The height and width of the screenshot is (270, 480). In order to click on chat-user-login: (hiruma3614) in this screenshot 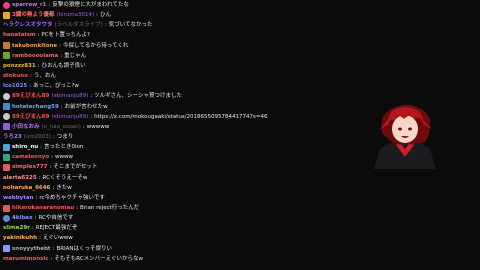, I will do `click(75, 15)`.